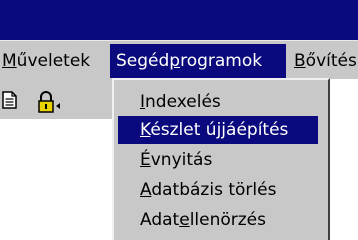 The width and height of the screenshot is (358, 240). What do you see at coordinates (181, 160) in the screenshot?
I see `evnyitas-rest: vnyitás` at bounding box center [181, 160].